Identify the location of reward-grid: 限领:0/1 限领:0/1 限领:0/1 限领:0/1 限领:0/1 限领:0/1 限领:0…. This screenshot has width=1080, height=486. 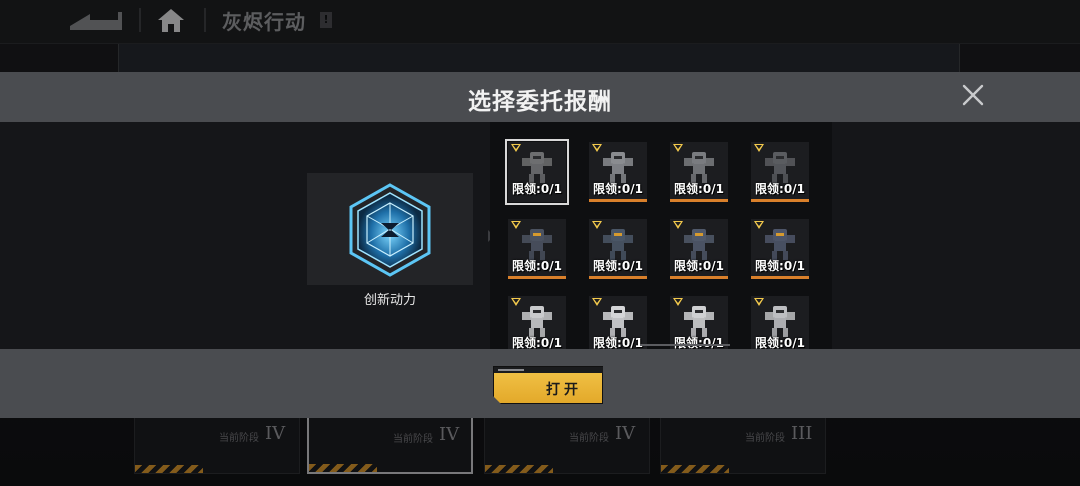
(661, 235).